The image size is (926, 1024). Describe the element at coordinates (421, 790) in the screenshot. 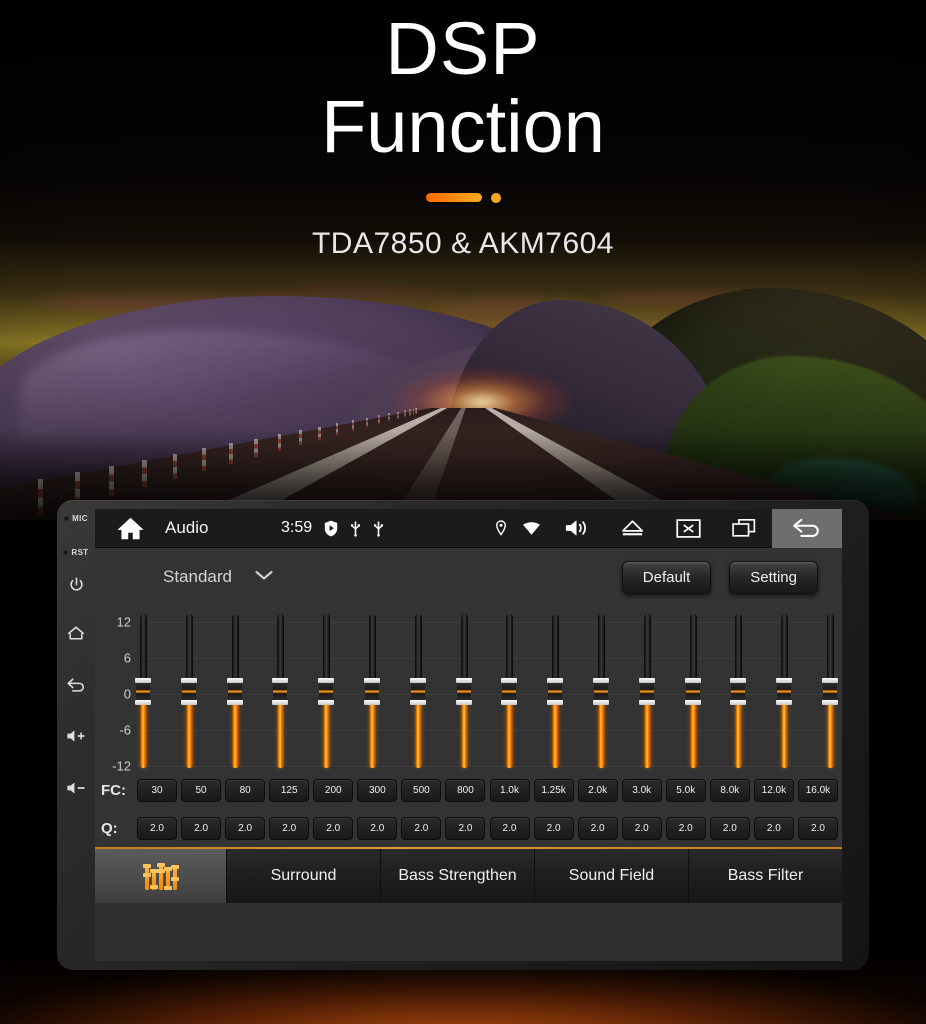

I see `fc-cell: 500` at that location.